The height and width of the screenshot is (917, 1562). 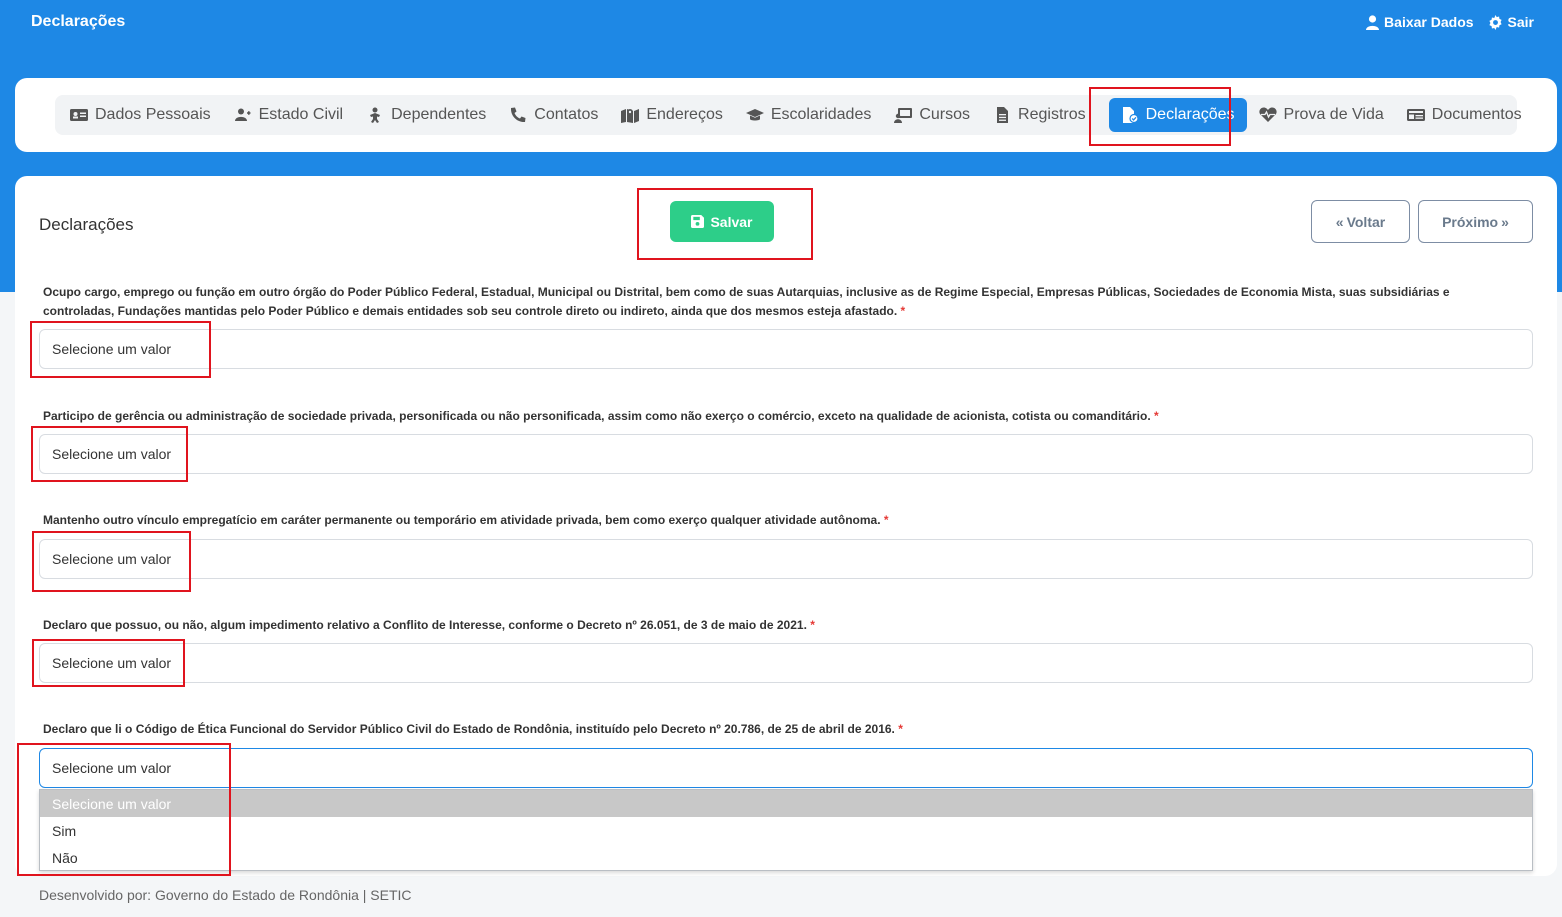 I want to click on tab-label: Documentos, so click(x=1476, y=114).